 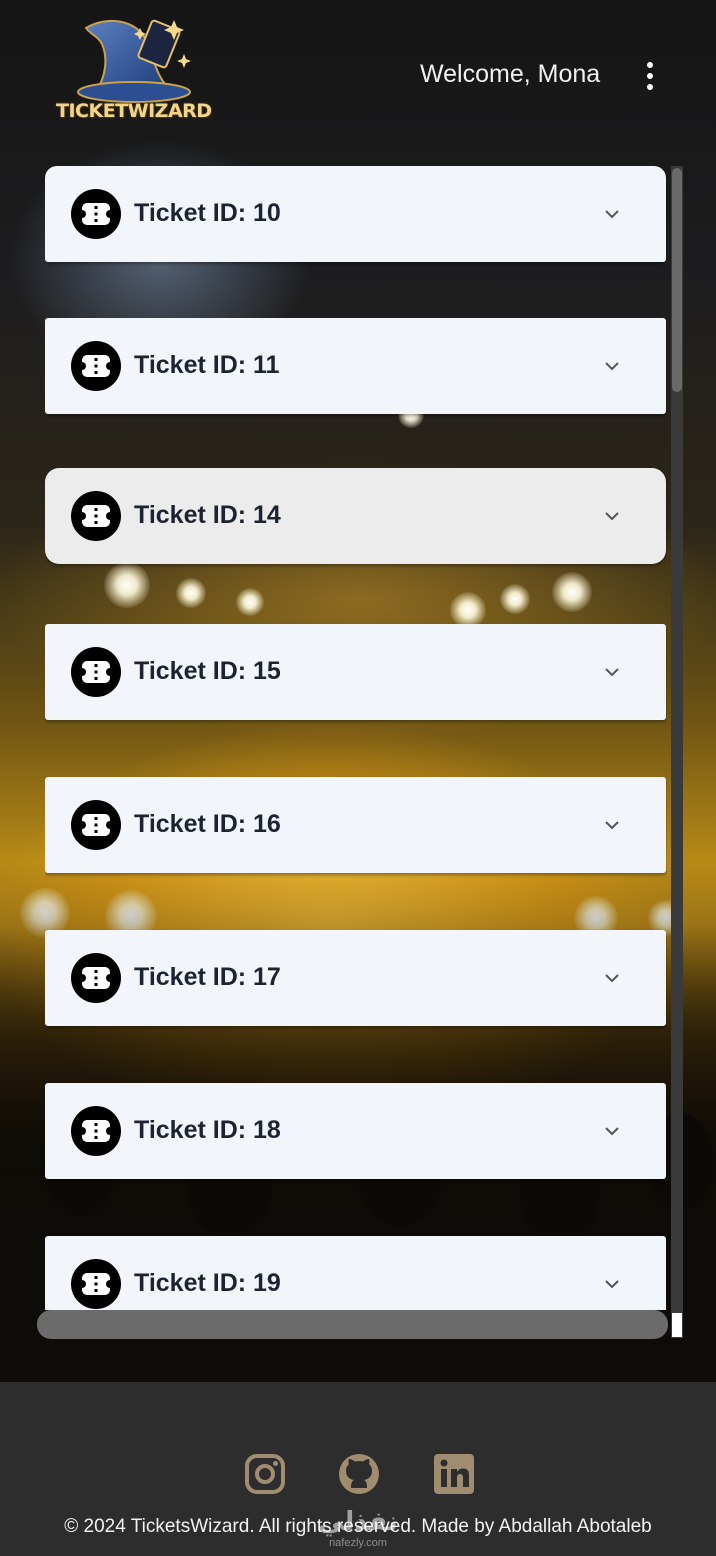 What do you see at coordinates (207, 671) in the screenshot?
I see `ticket-title: Ticket ID: 15` at bounding box center [207, 671].